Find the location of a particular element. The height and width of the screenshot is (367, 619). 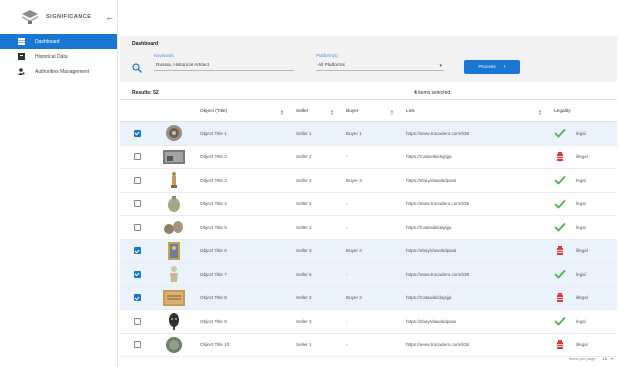

collapse-arrow-icon: ← is located at coordinates (109, 17).